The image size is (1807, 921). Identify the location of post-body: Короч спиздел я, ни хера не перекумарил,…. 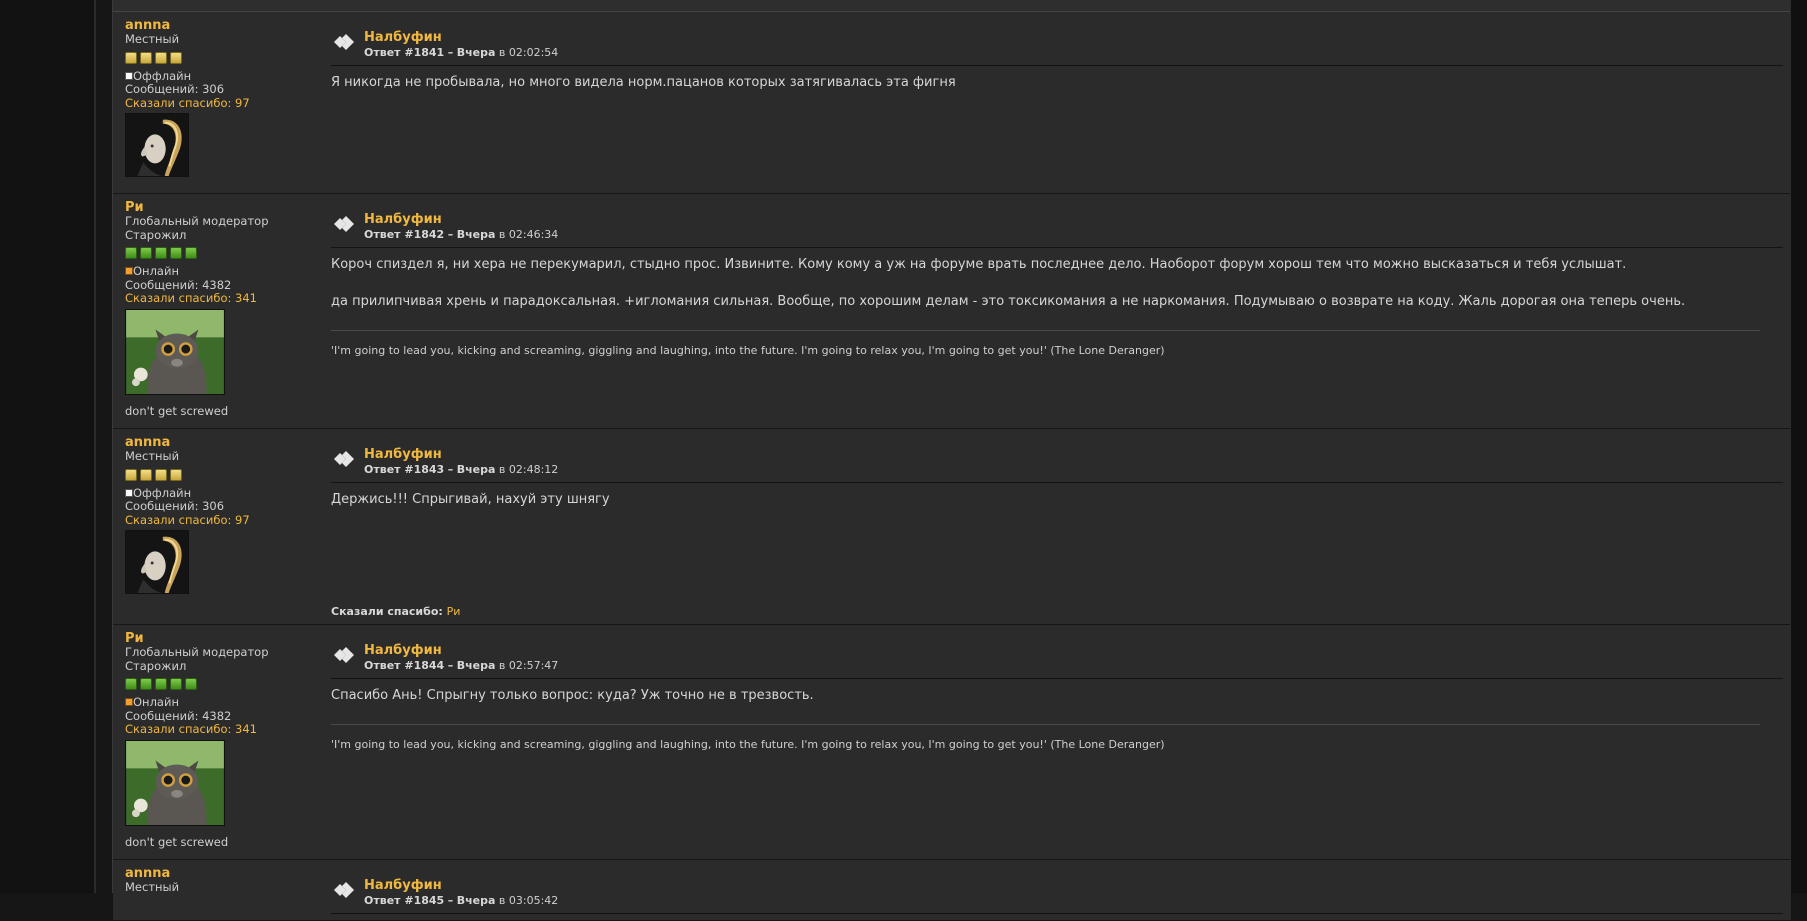
(1057, 303).